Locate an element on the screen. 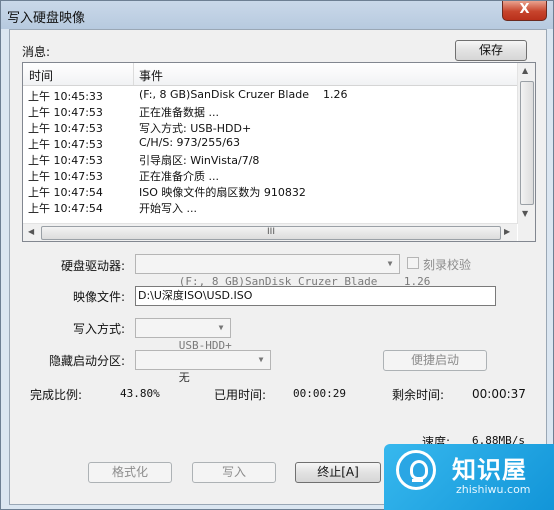 This screenshot has width=554, height=510. vertical-scrollbar: ▲ ▼ is located at coordinates (526, 143).